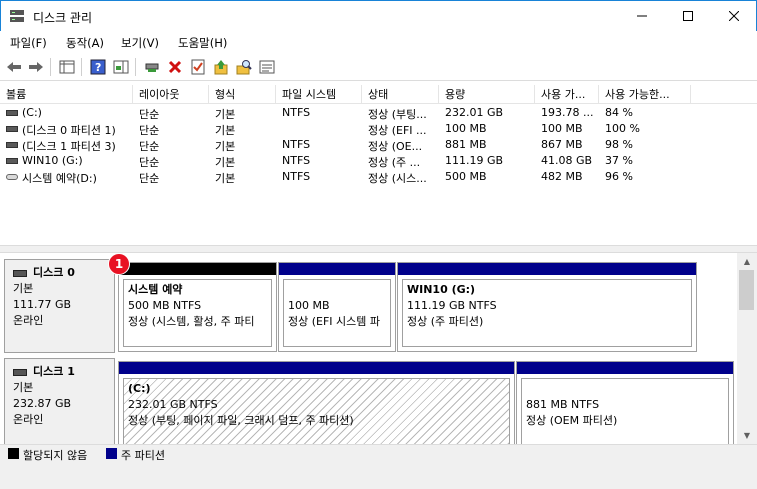  I want to click on title-bar: 디스크 관리, so click(378, 15).